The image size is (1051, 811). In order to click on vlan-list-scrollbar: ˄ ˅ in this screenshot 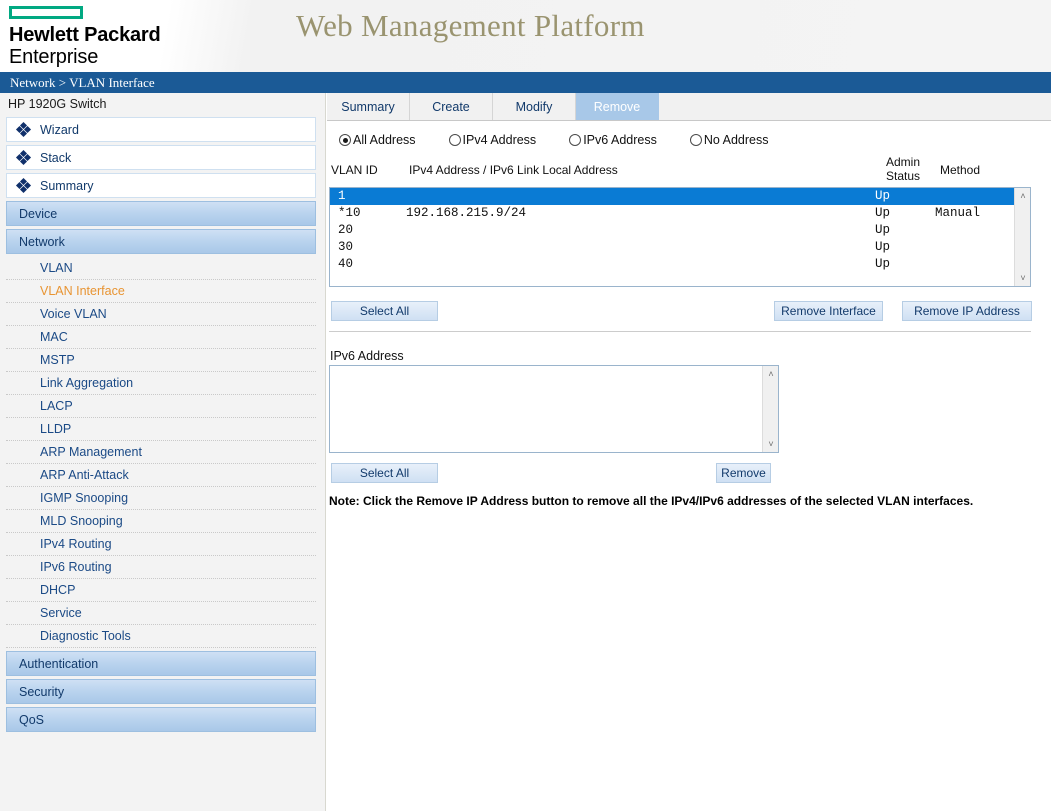, I will do `click(1022, 237)`.